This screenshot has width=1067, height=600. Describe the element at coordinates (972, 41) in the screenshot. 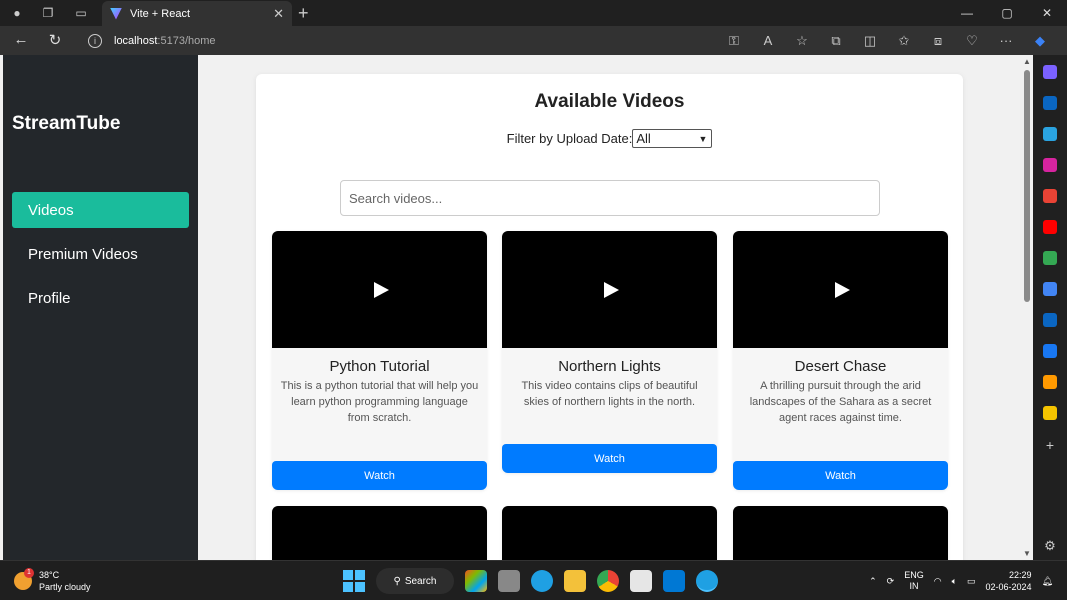

I see `performance-icon: ♡` at that location.